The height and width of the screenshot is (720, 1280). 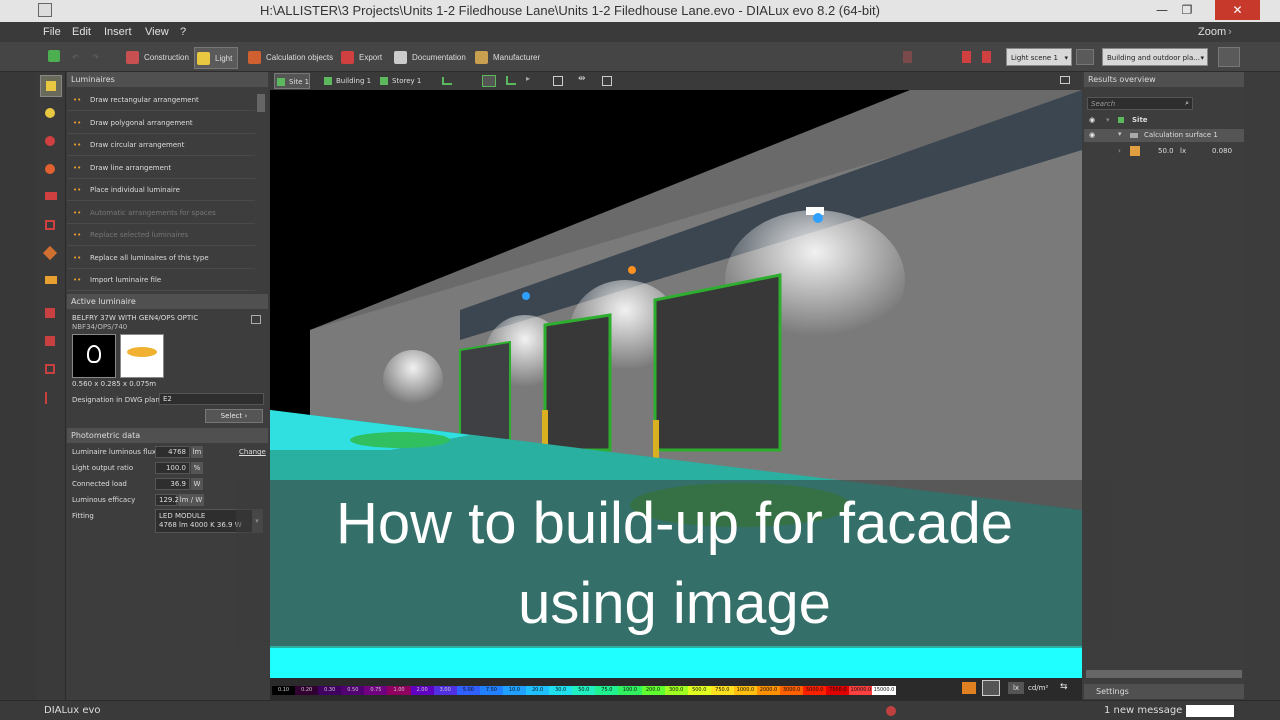 What do you see at coordinates (126, 280) in the screenshot?
I see `luminaire-tool-label: Import luminaire file` at bounding box center [126, 280].